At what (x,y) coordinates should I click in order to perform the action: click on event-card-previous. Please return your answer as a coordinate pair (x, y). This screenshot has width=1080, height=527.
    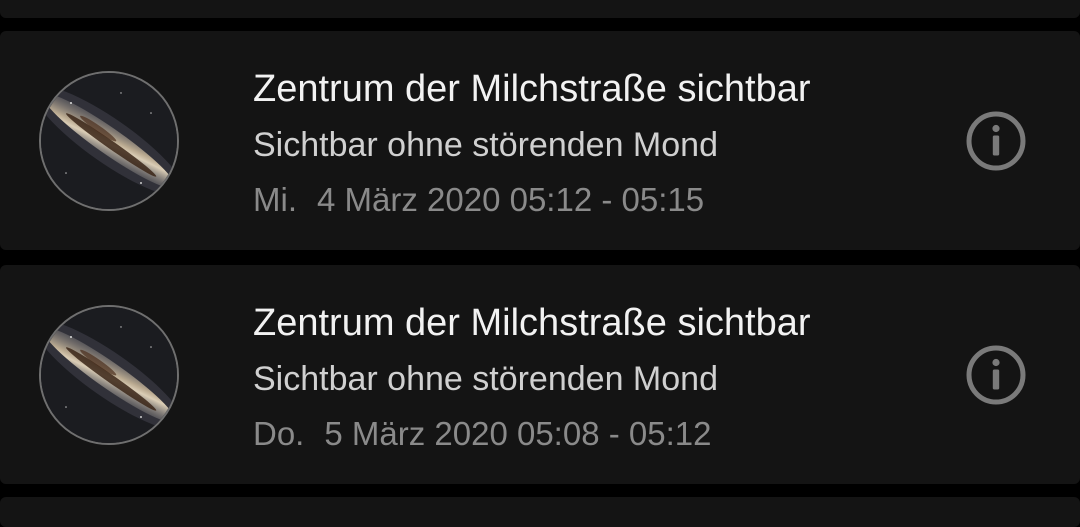
    Looking at the image, I should click on (540, 9).